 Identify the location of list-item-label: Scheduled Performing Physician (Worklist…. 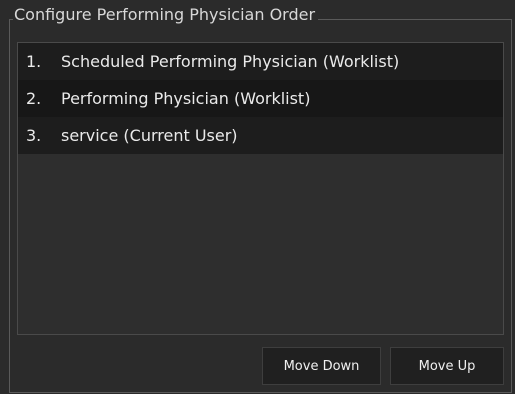
(230, 61).